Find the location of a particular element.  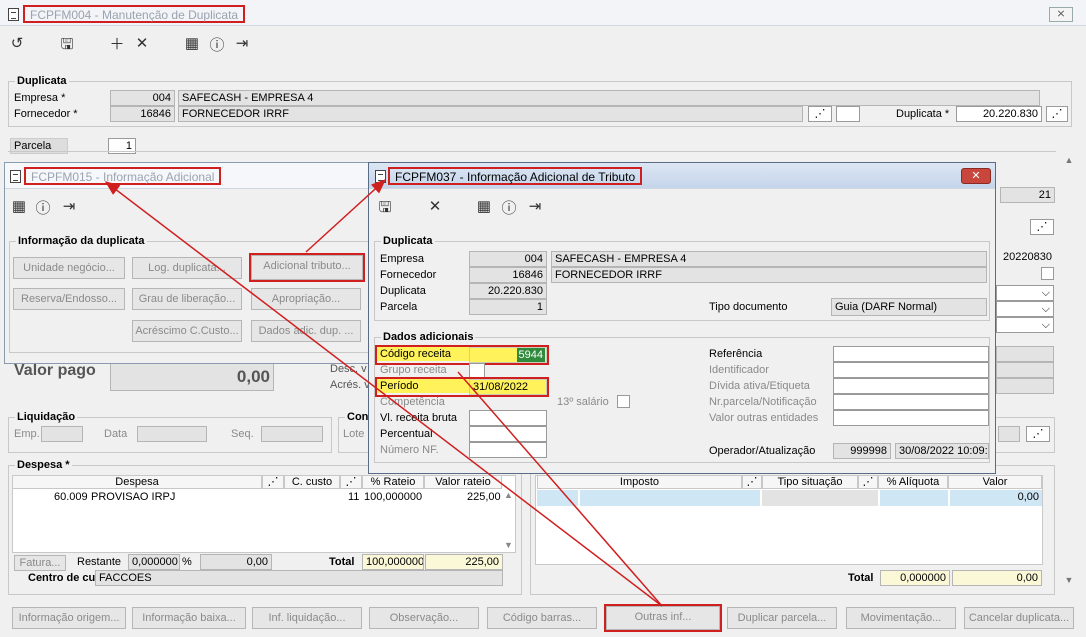

arrow-line-extra is located at coordinates (560, 489).